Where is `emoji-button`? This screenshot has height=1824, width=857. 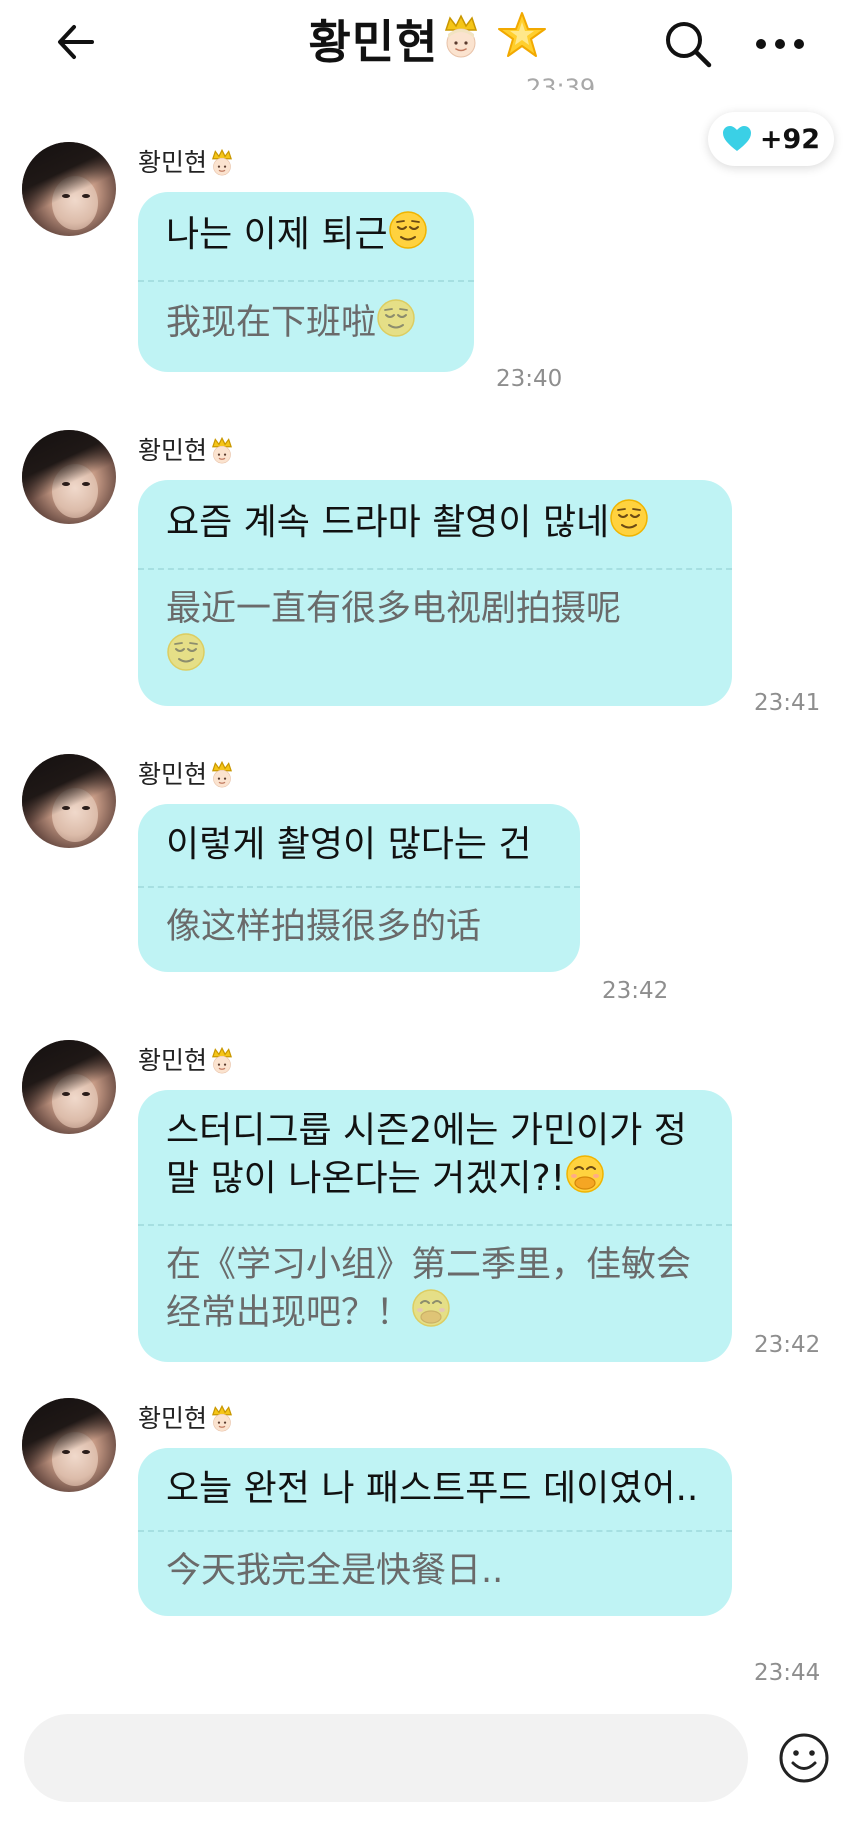 emoji-button is located at coordinates (804, 1758).